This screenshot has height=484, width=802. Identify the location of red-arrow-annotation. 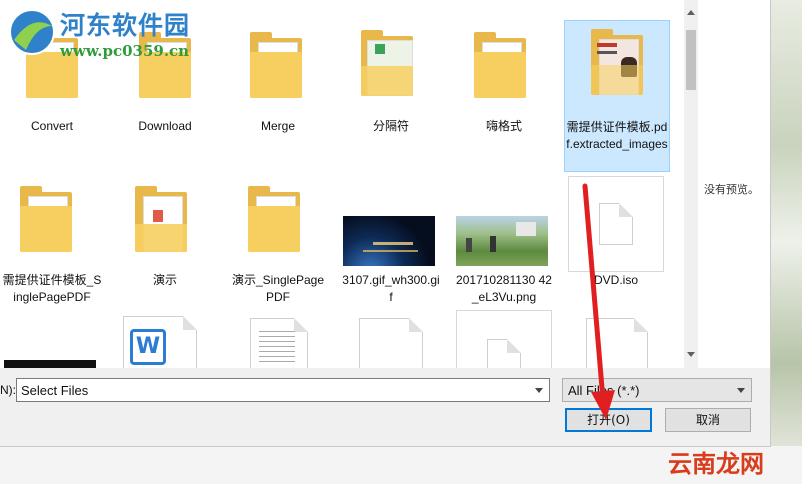
(598, 301).